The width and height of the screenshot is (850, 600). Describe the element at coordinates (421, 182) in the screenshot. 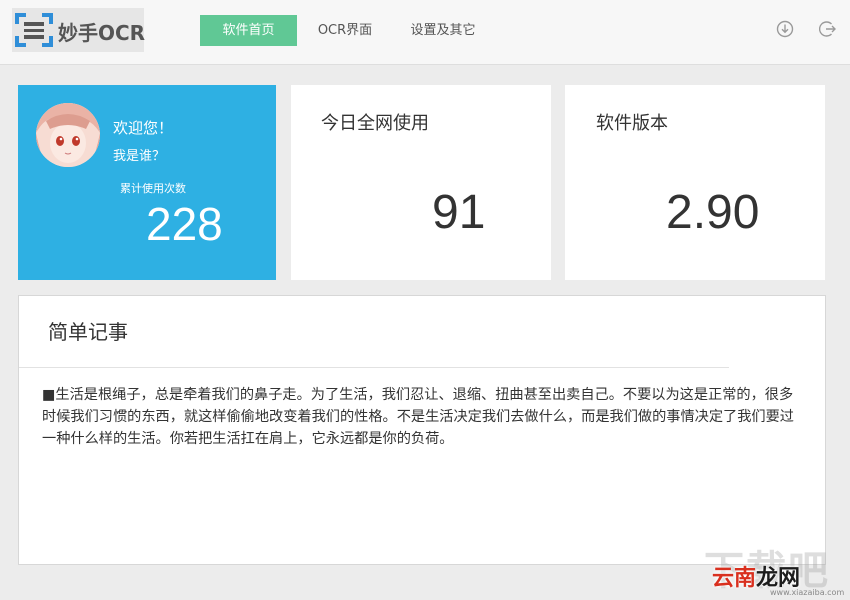

I see `today-usage-card: 今日全网使用 91` at that location.